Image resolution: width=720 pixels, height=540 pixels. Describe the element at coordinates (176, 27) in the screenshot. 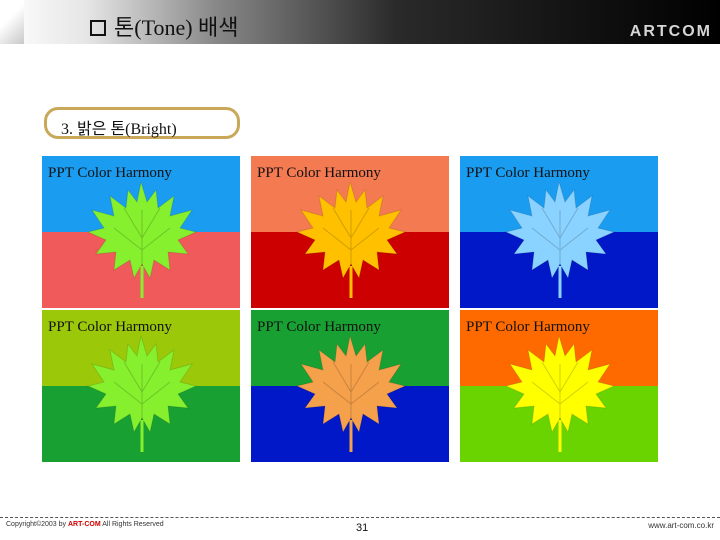

I see `slide-title-text: 톤(Tone) 배색` at that location.